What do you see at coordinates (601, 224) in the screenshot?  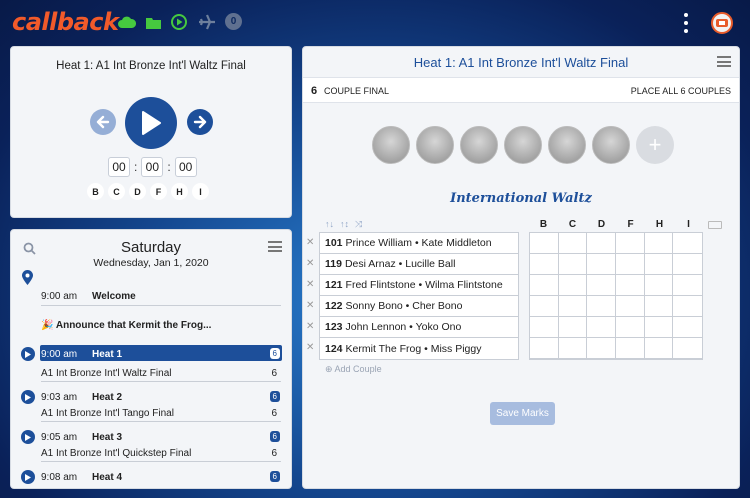 I see `judge-column-header: D` at bounding box center [601, 224].